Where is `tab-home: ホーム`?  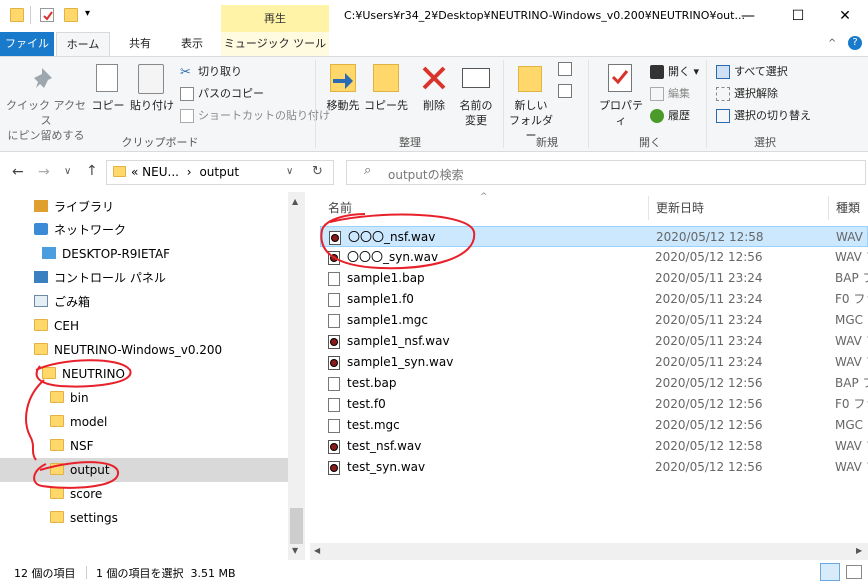 tab-home: ホーム is located at coordinates (83, 44).